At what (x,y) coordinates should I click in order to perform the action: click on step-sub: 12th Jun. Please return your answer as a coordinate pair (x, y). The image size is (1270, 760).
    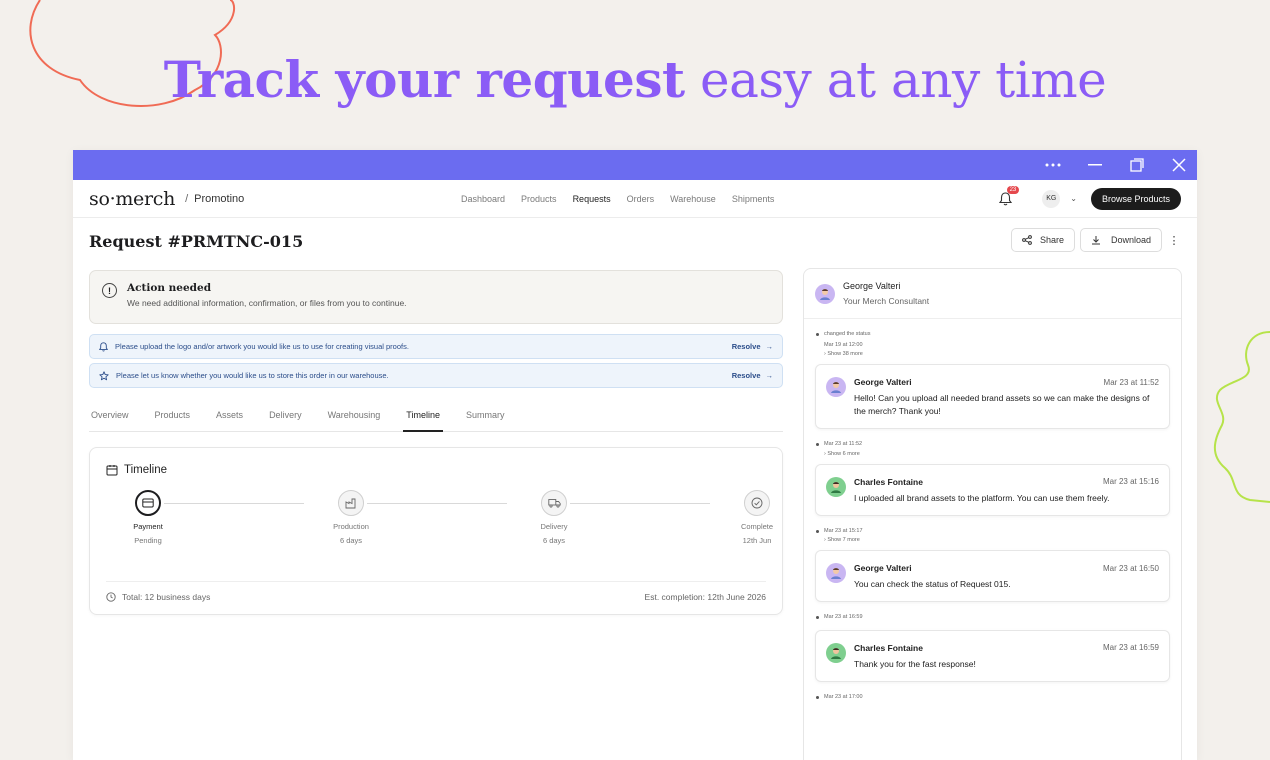
    Looking at the image, I should click on (757, 540).